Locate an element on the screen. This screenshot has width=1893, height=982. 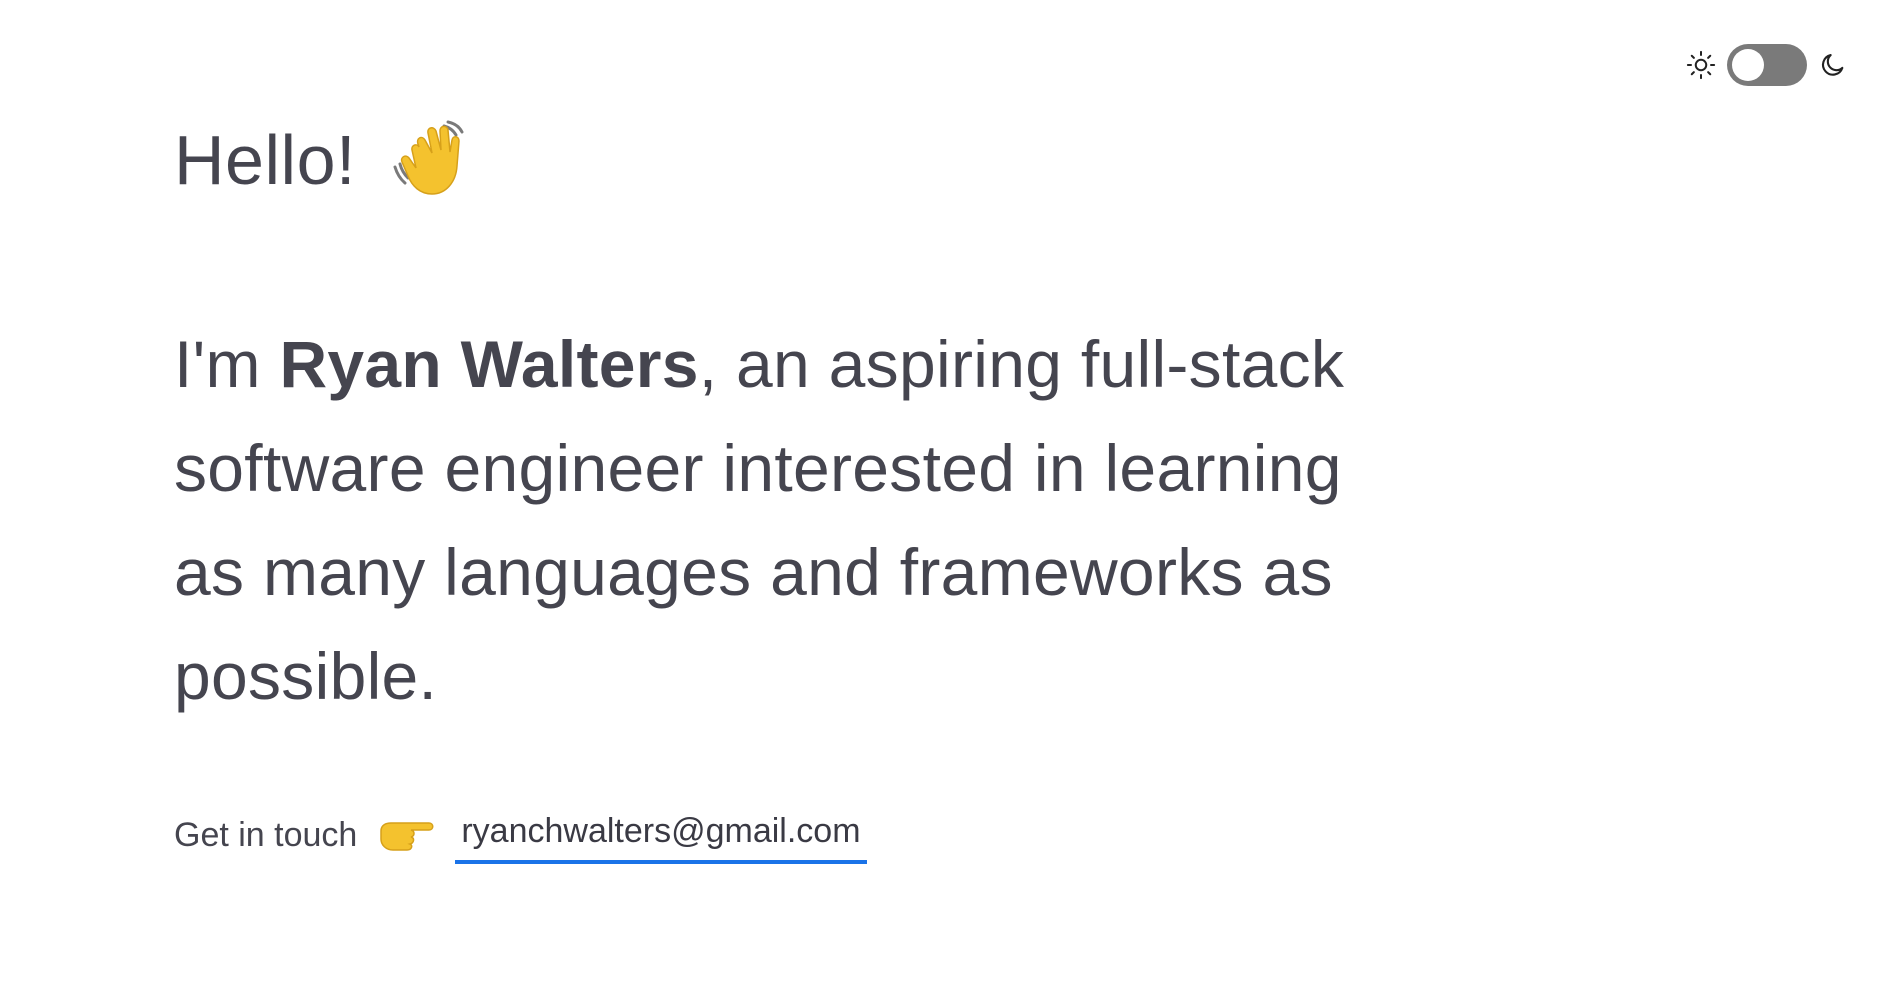
dark-mode-switch is located at coordinates (1767, 65).